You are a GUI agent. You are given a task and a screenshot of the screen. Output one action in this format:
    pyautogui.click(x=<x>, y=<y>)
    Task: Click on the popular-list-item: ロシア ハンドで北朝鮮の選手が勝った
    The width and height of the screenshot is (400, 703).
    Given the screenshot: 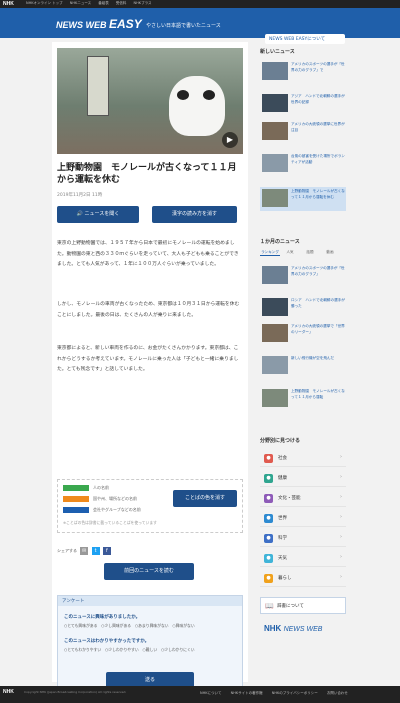 What is the action you would take?
    pyautogui.click(x=303, y=308)
    